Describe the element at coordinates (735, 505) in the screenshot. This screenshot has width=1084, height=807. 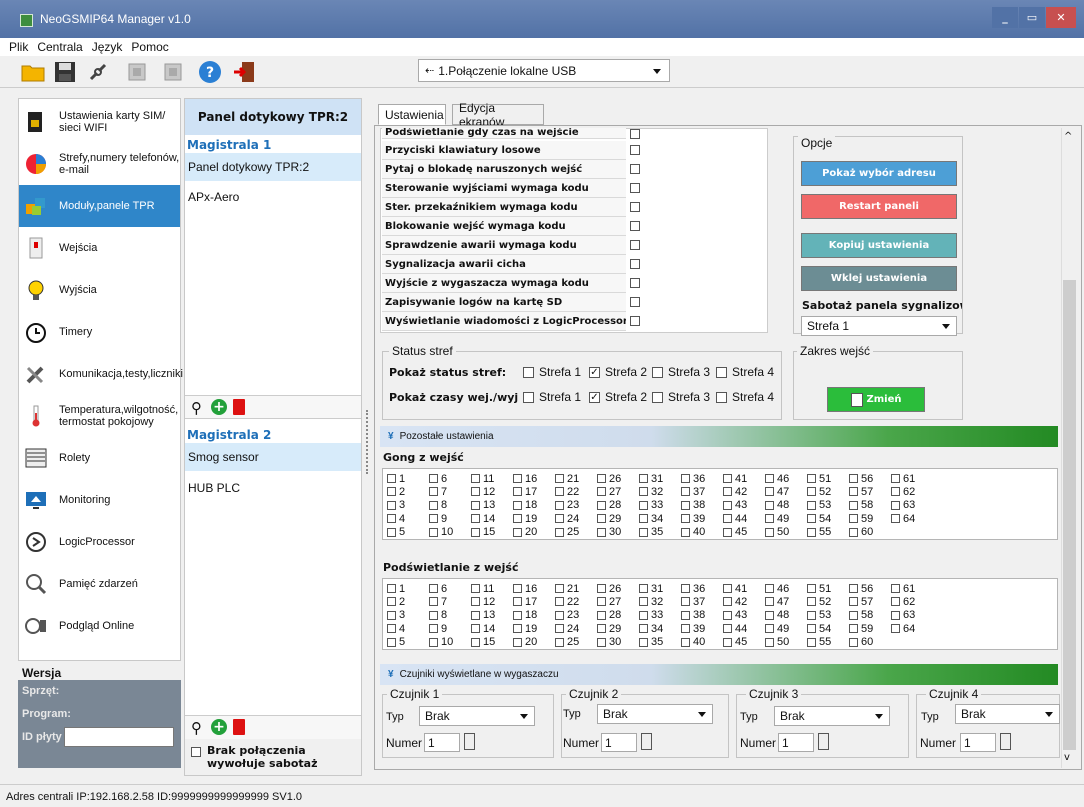
I see `input-checkbox-43: 43` at that location.